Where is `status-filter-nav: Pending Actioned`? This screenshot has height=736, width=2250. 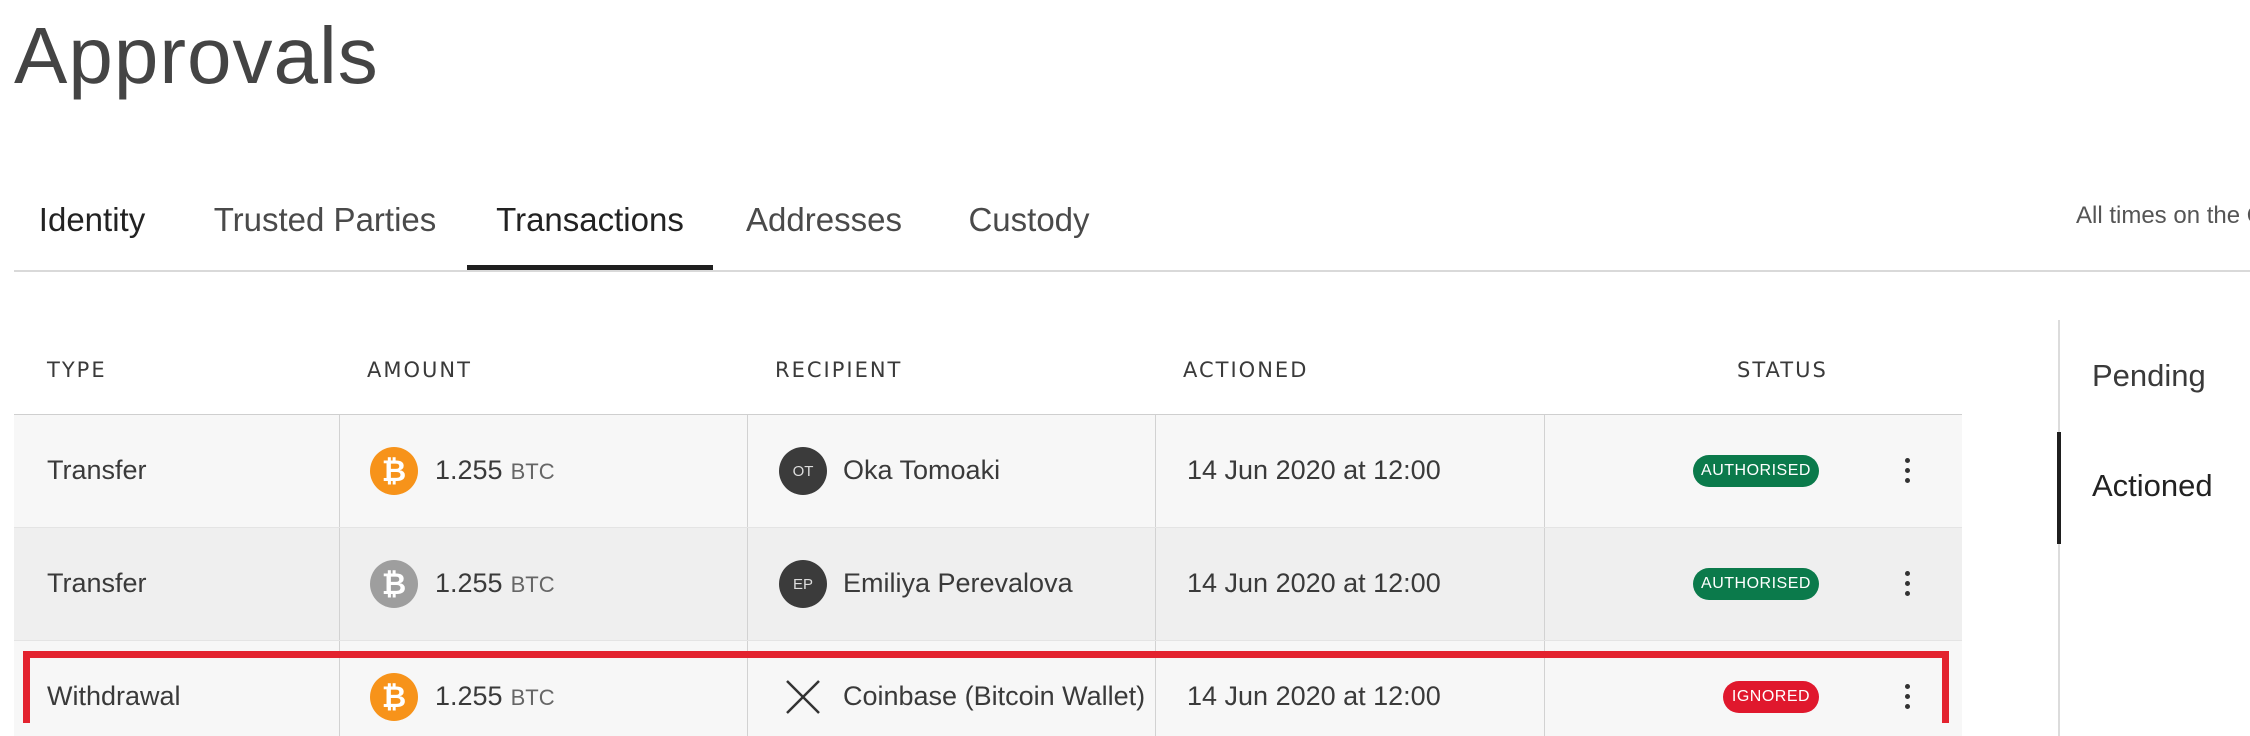 status-filter-nav: Pending Actioned is located at coordinates (2153, 528).